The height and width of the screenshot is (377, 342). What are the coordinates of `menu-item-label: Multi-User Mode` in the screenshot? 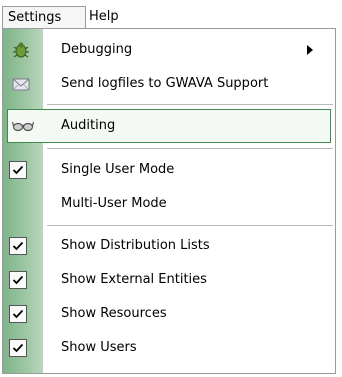 It's located at (114, 203).